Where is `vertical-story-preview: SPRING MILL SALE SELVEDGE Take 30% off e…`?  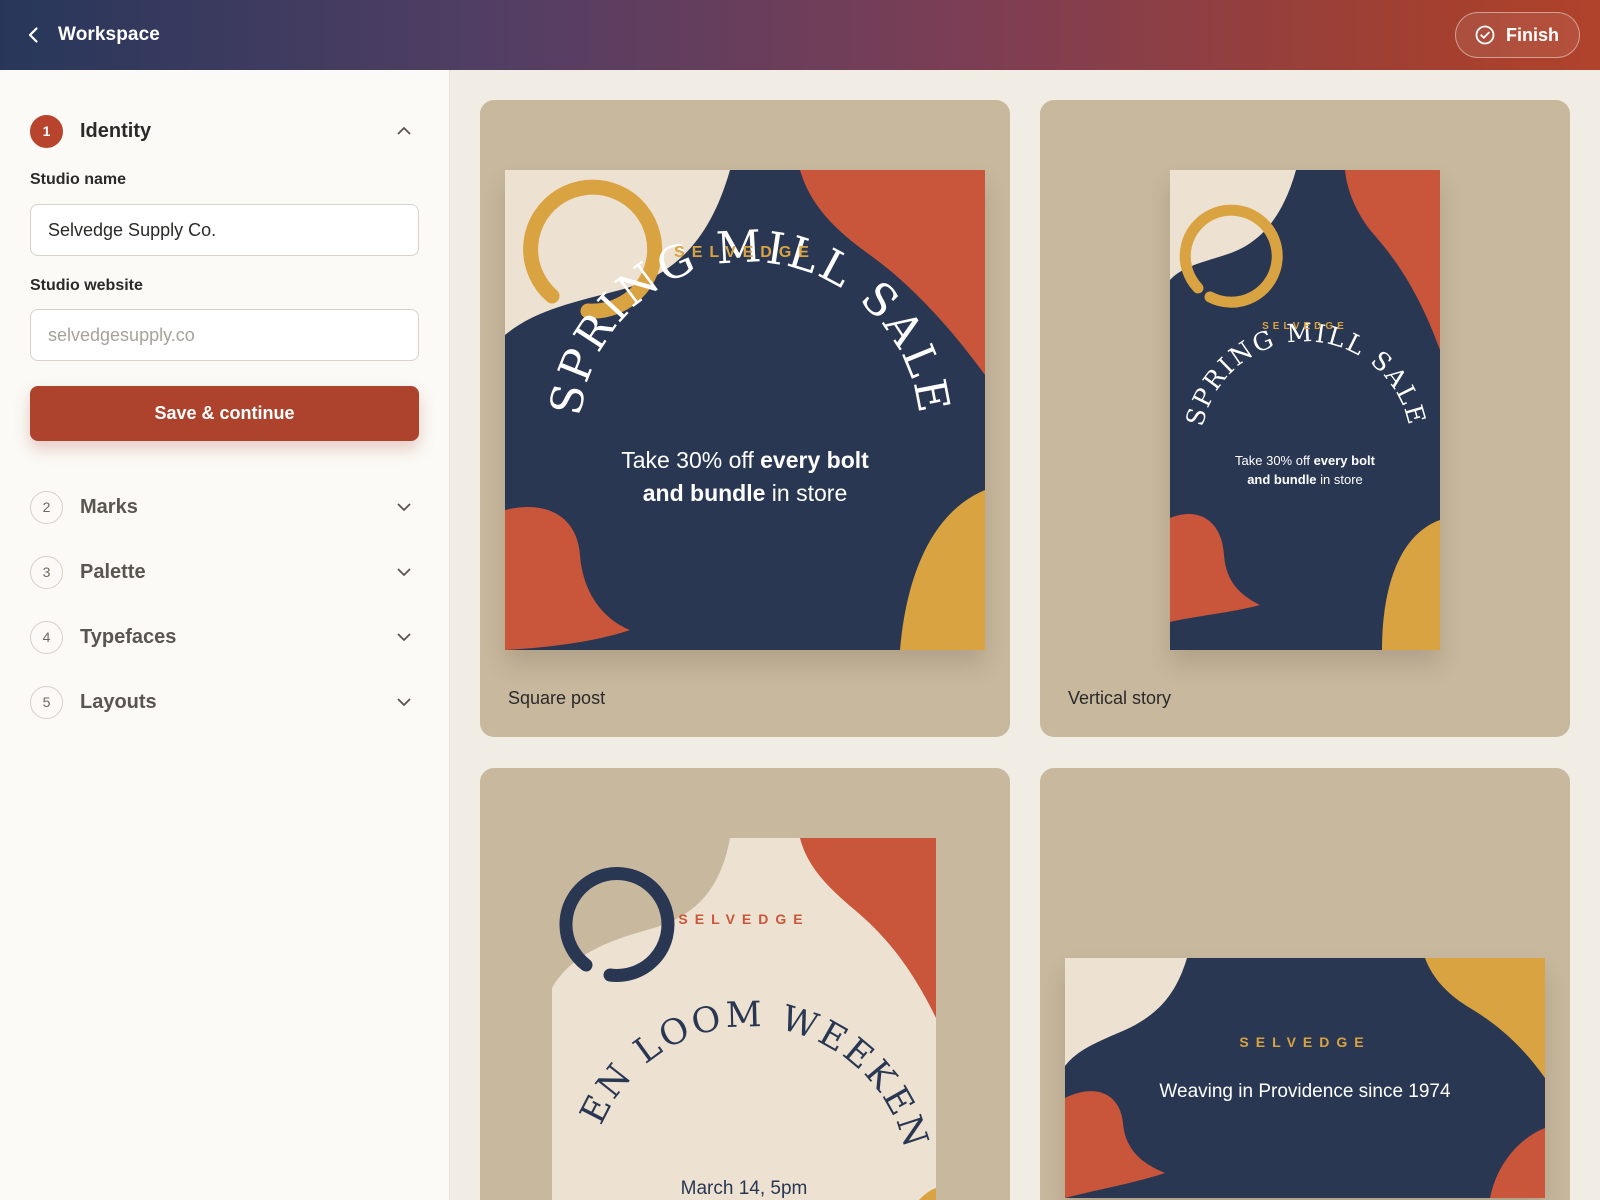 vertical-story-preview: SPRING MILL SALE SELVEDGE Take 30% off e… is located at coordinates (1305, 410).